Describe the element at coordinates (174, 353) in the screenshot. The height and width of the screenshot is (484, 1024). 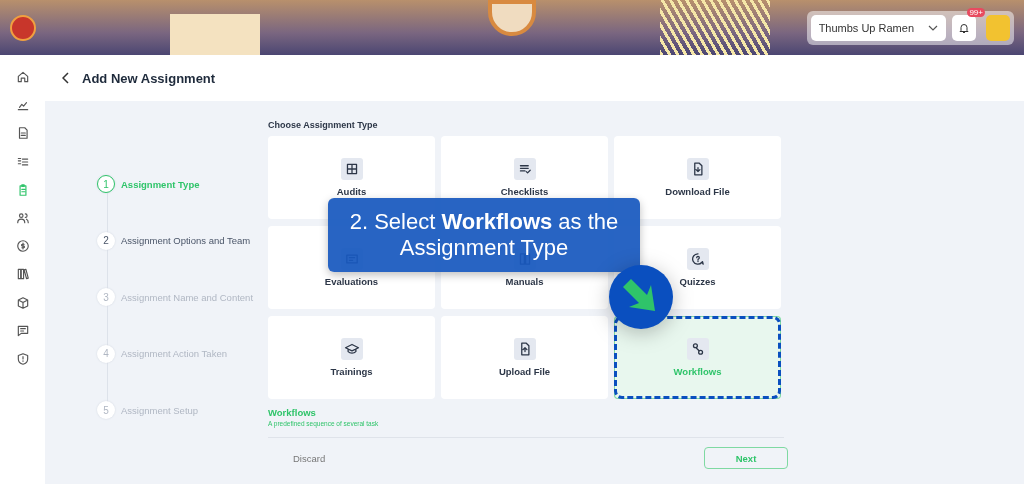
I see `step-label: Assignment Action Taken` at that location.